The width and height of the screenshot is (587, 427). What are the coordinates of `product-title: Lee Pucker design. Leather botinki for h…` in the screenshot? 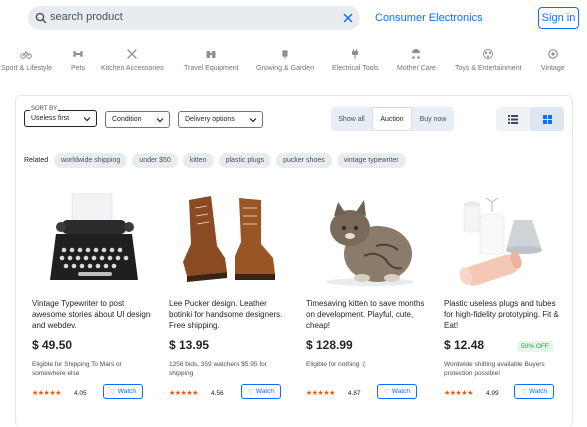 It's located at (230, 314).